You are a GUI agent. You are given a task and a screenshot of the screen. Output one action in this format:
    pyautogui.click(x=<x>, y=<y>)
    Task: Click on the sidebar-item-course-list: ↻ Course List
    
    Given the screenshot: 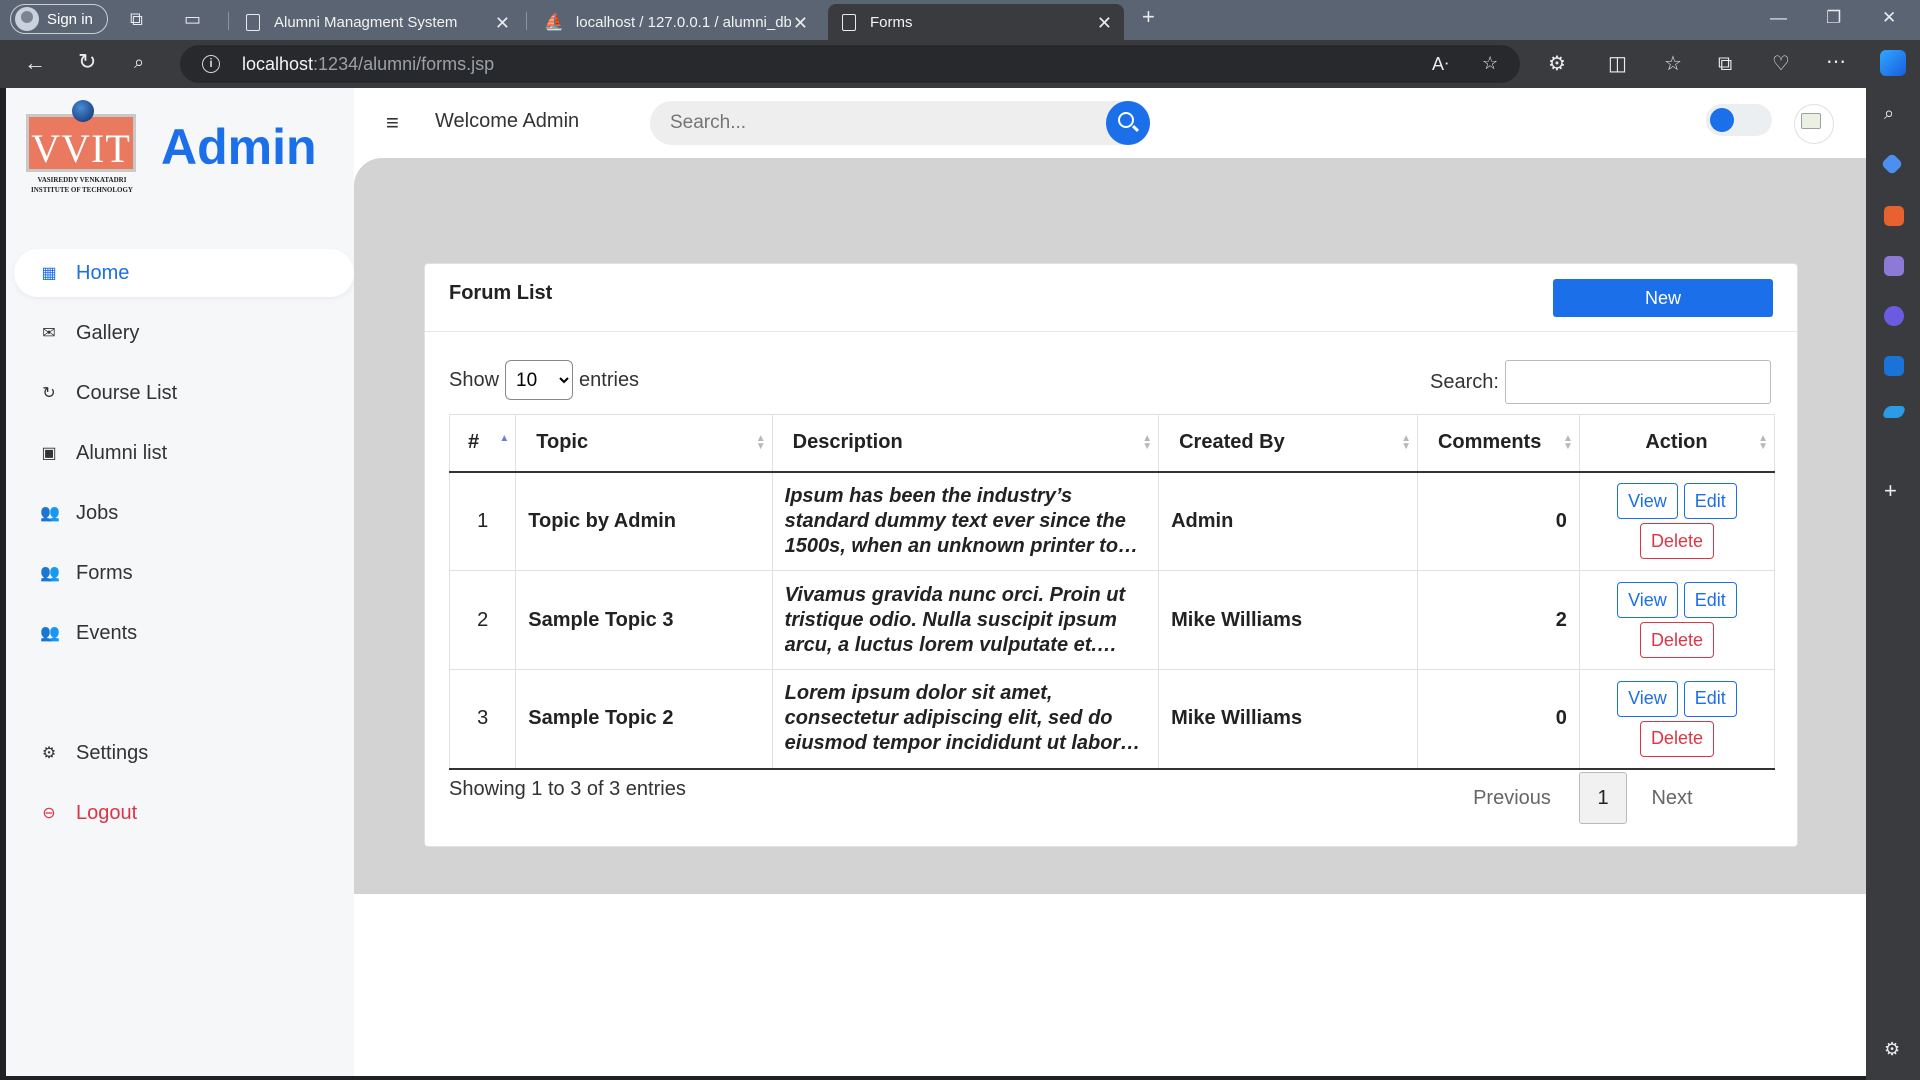 What is the action you would take?
    pyautogui.click(x=184, y=393)
    